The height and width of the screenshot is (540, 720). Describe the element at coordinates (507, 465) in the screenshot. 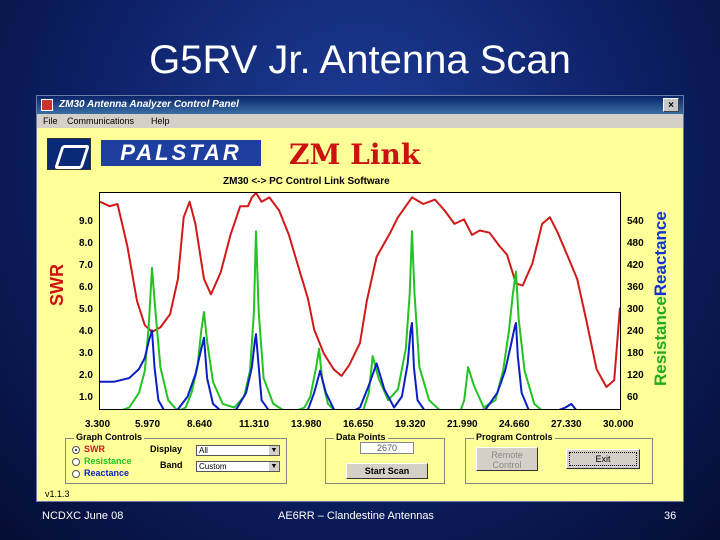

I see `remote-control-line2: Control` at that location.